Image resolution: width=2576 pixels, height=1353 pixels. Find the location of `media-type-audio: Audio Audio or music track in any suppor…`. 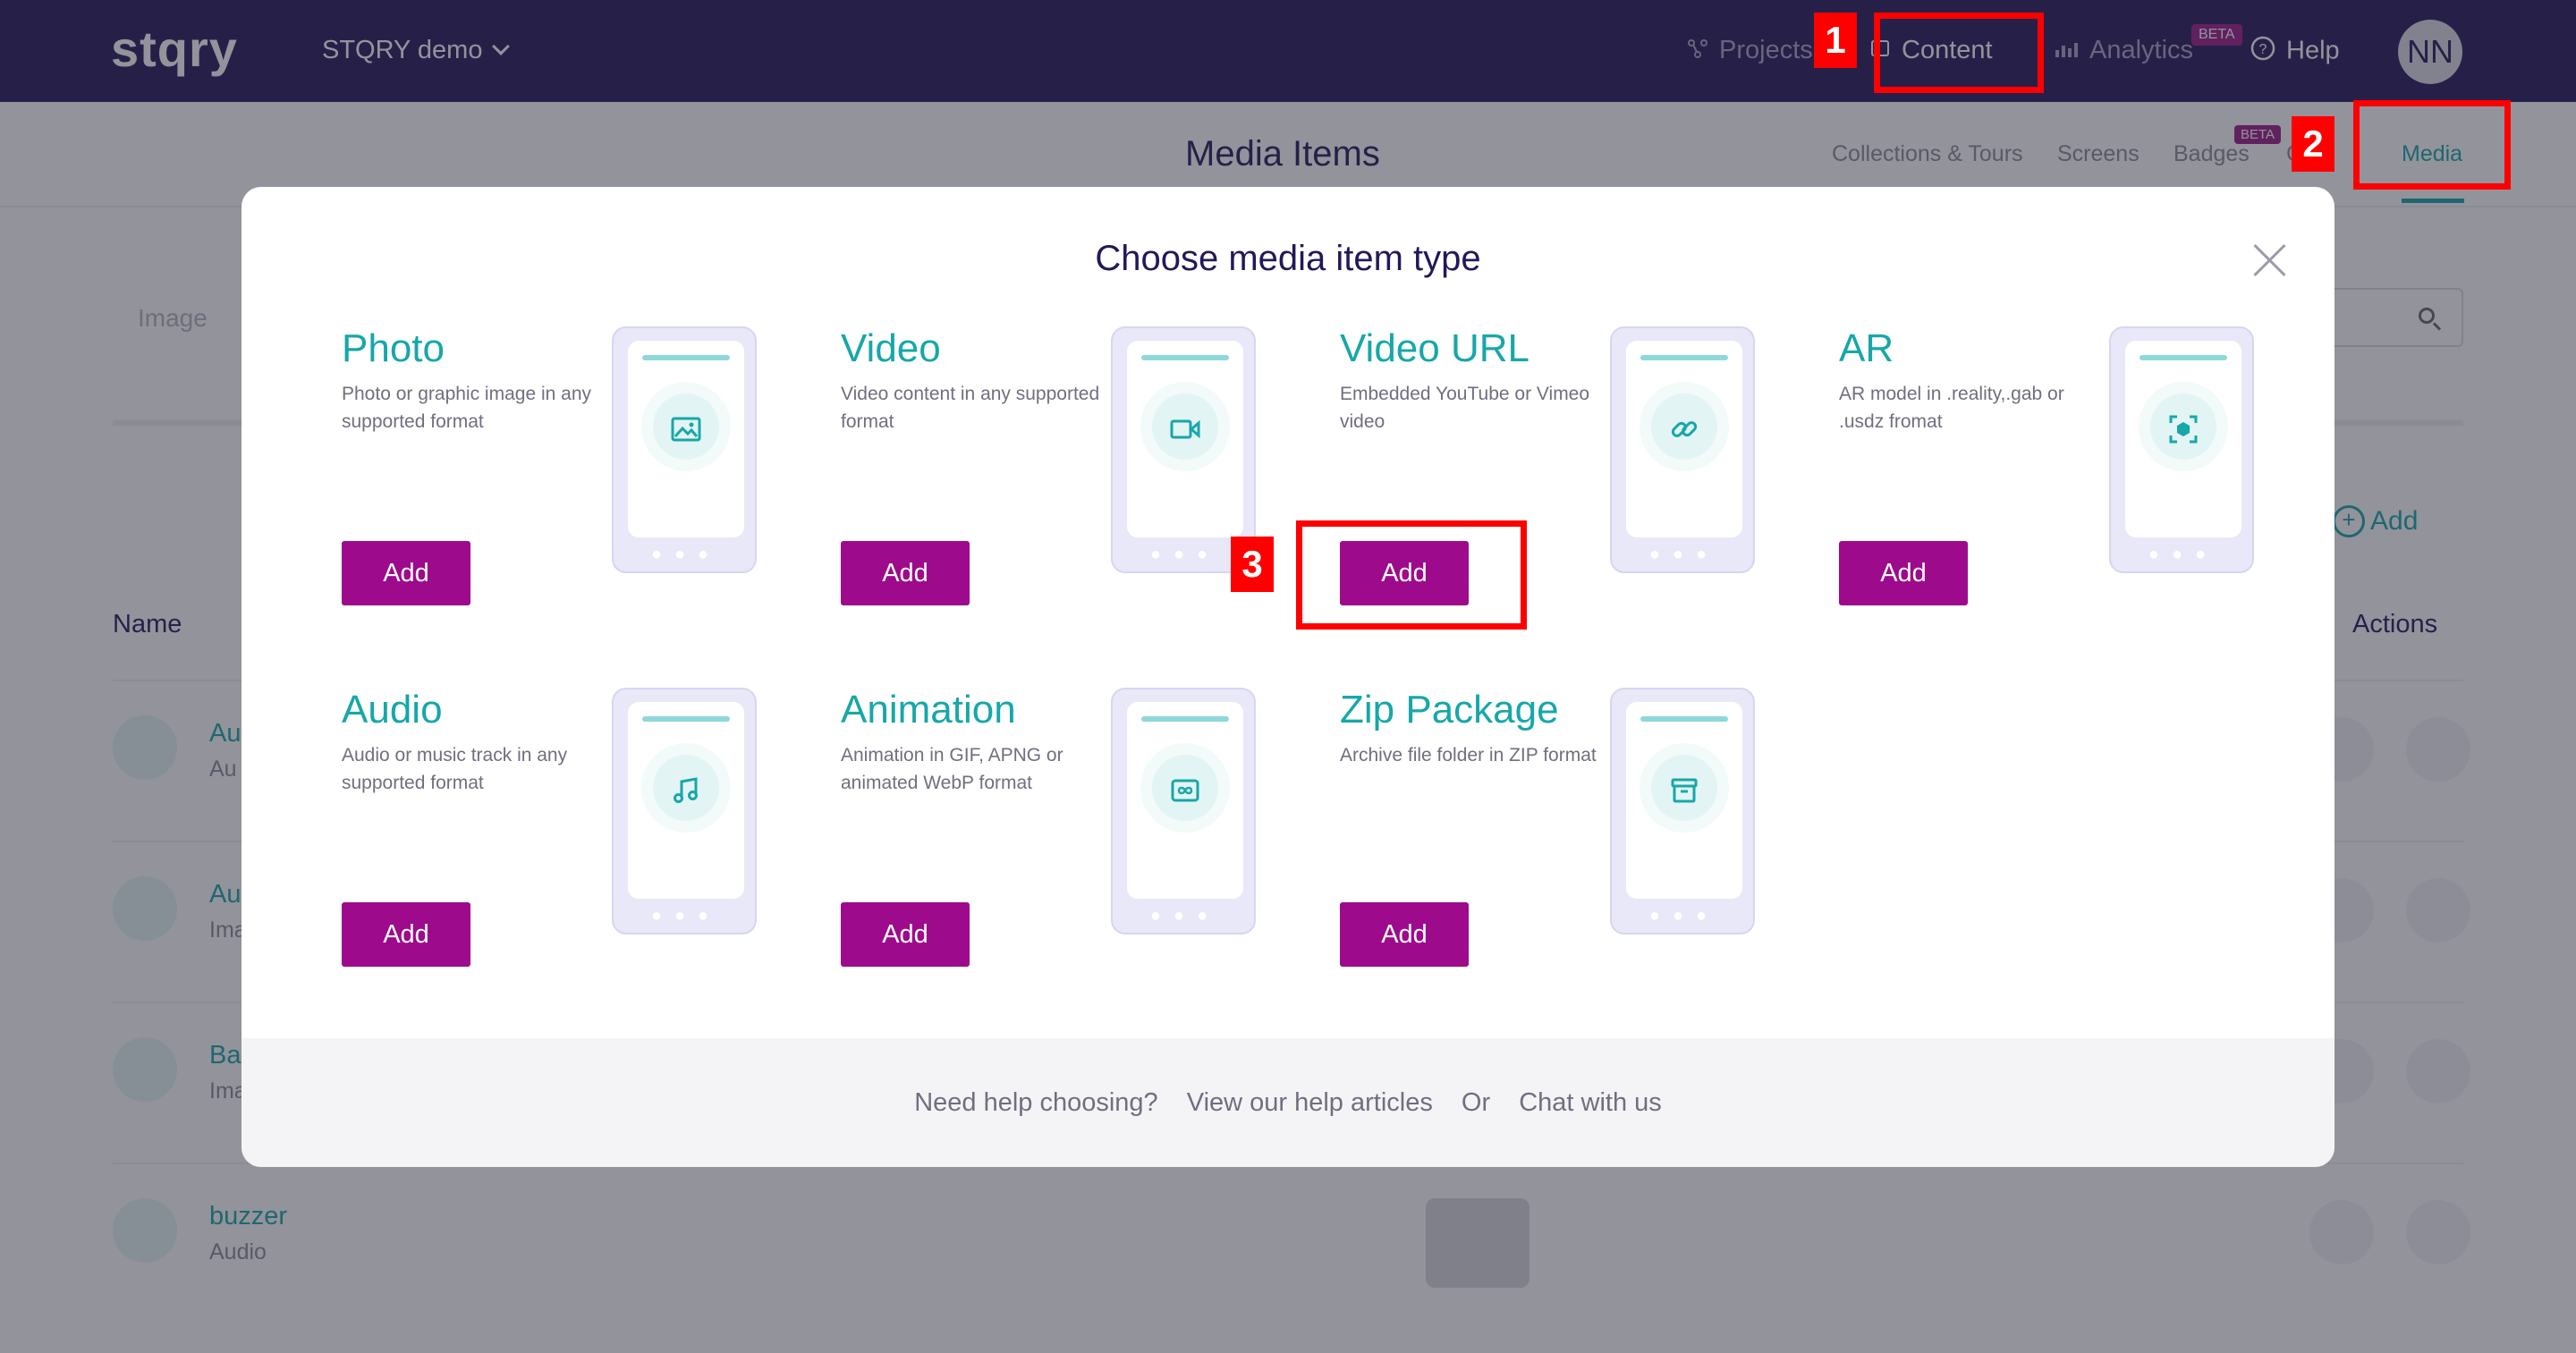

media-type-audio: Audio Audio or music track in any suppor… is located at coordinates (499, 849).